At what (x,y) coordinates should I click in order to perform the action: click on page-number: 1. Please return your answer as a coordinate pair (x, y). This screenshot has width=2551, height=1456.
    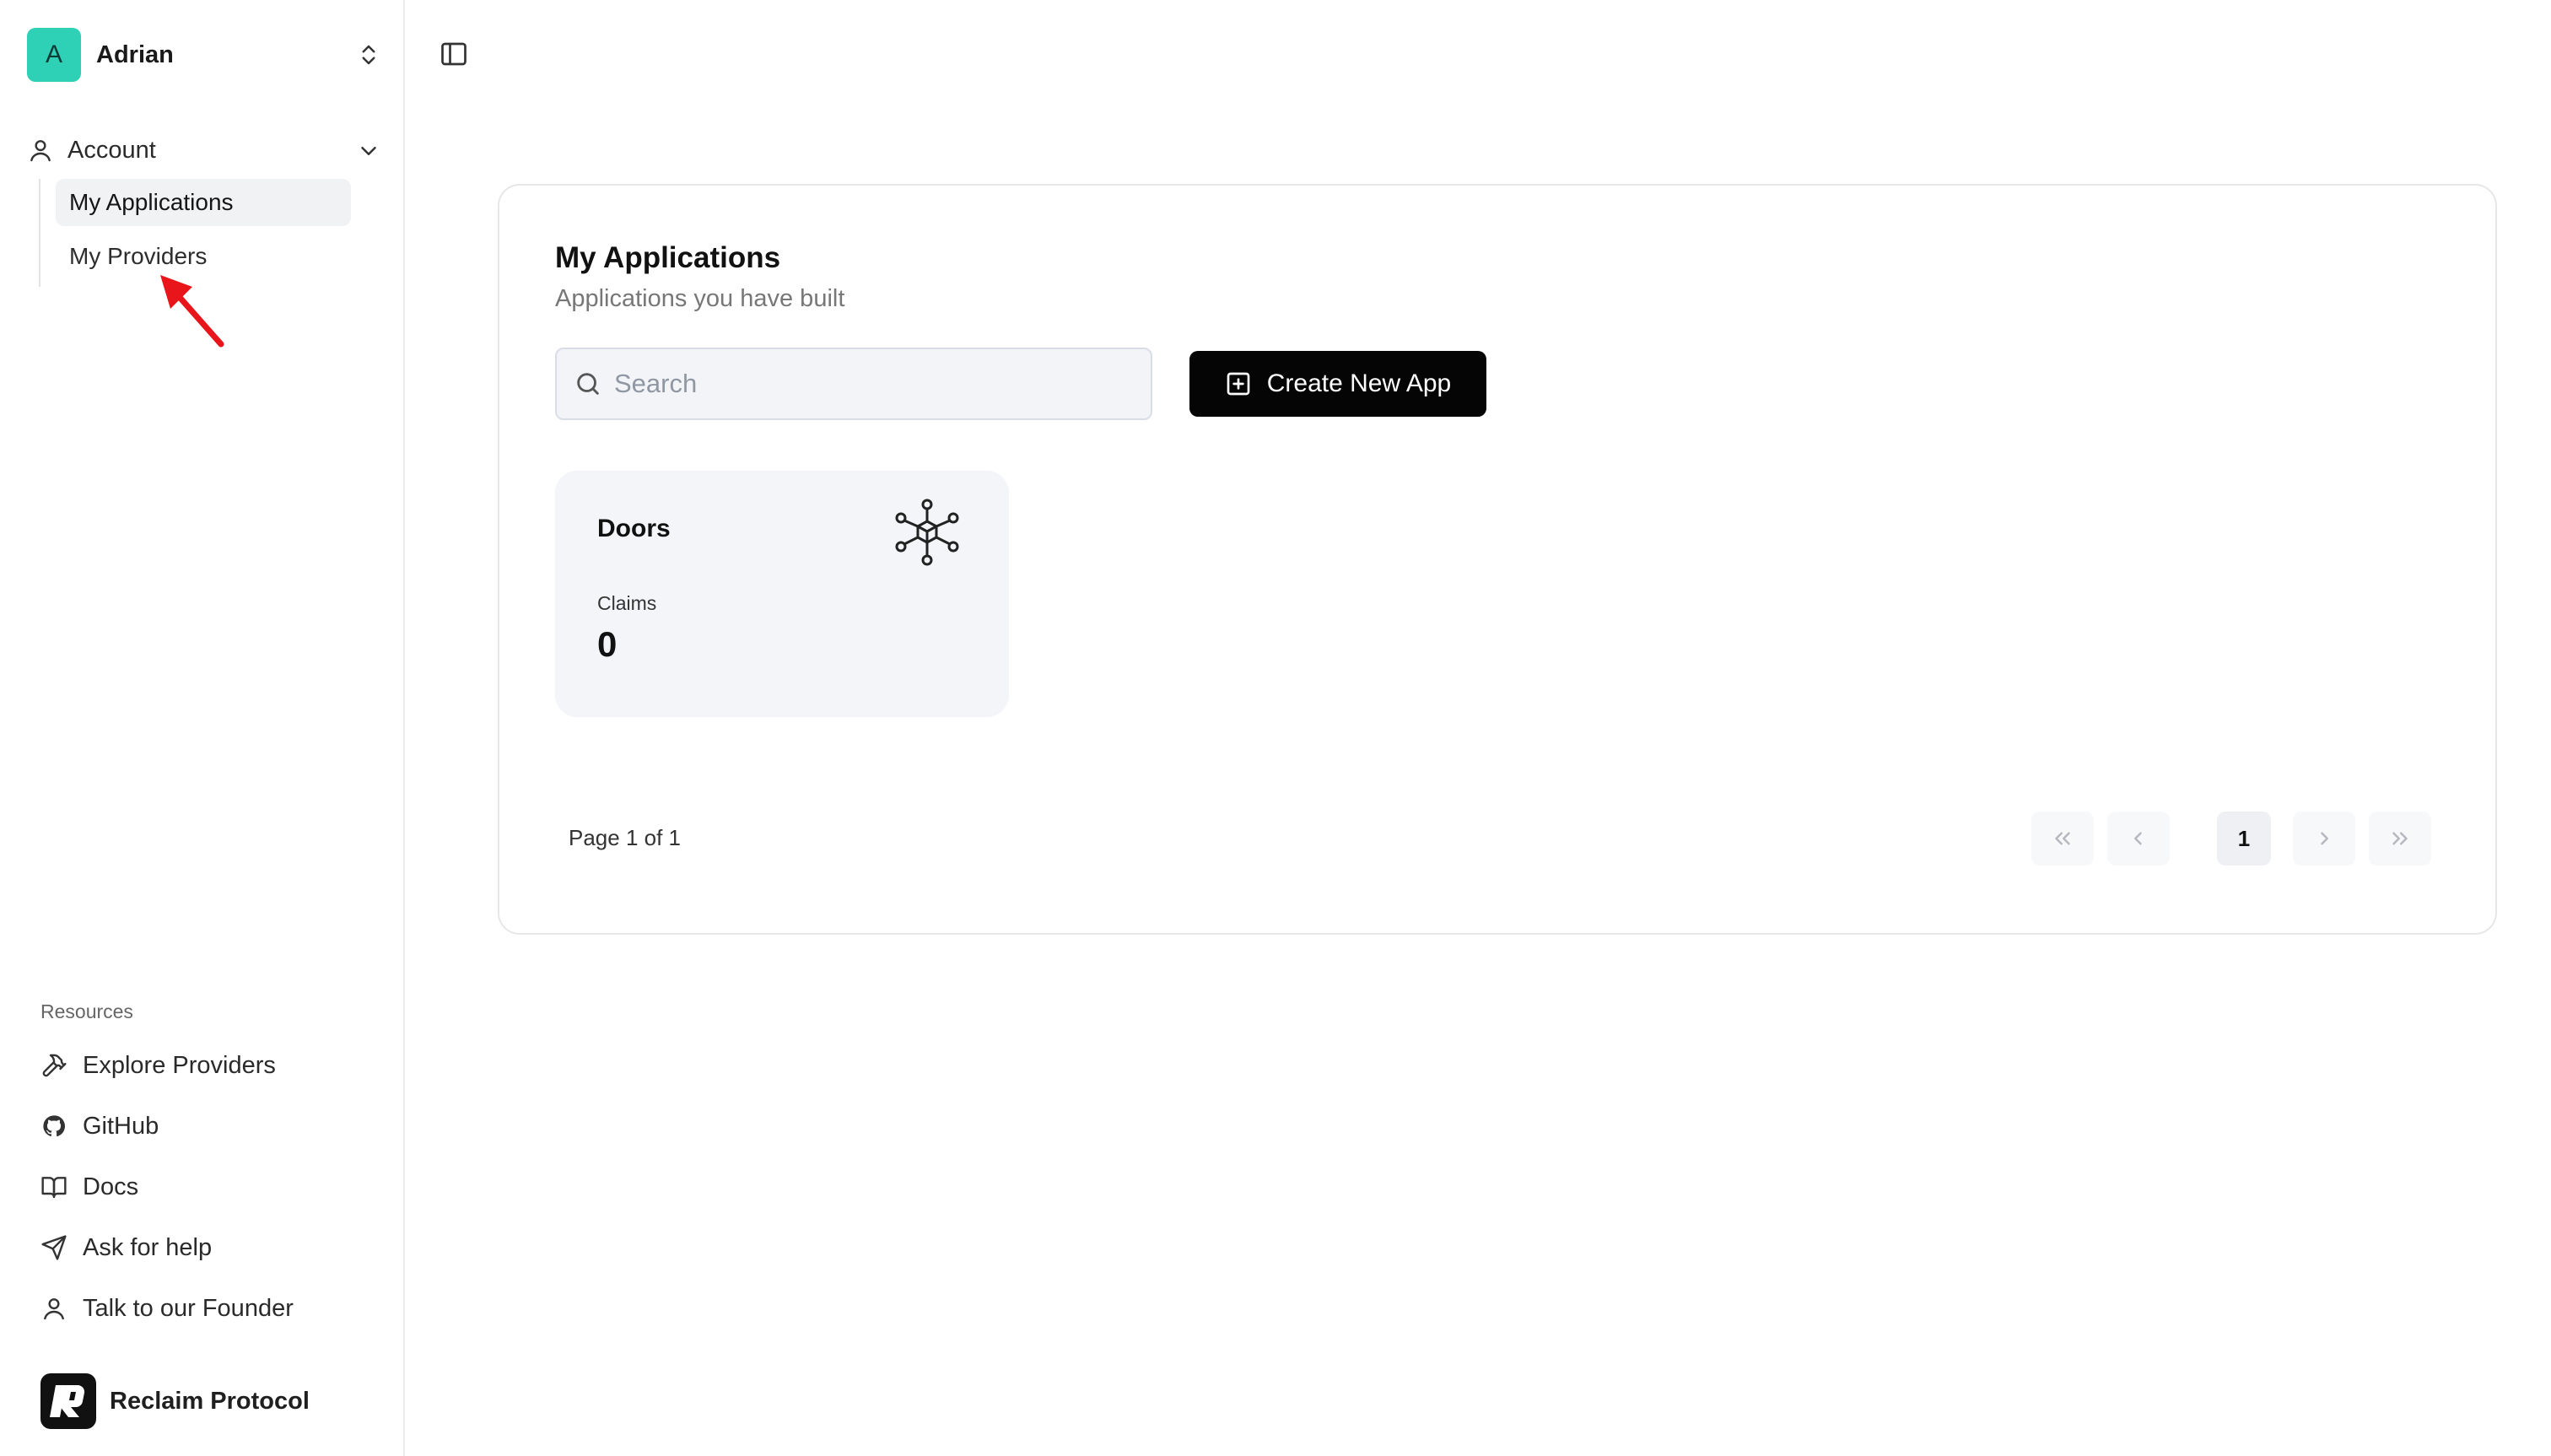
    Looking at the image, I should click on (2244, 838).